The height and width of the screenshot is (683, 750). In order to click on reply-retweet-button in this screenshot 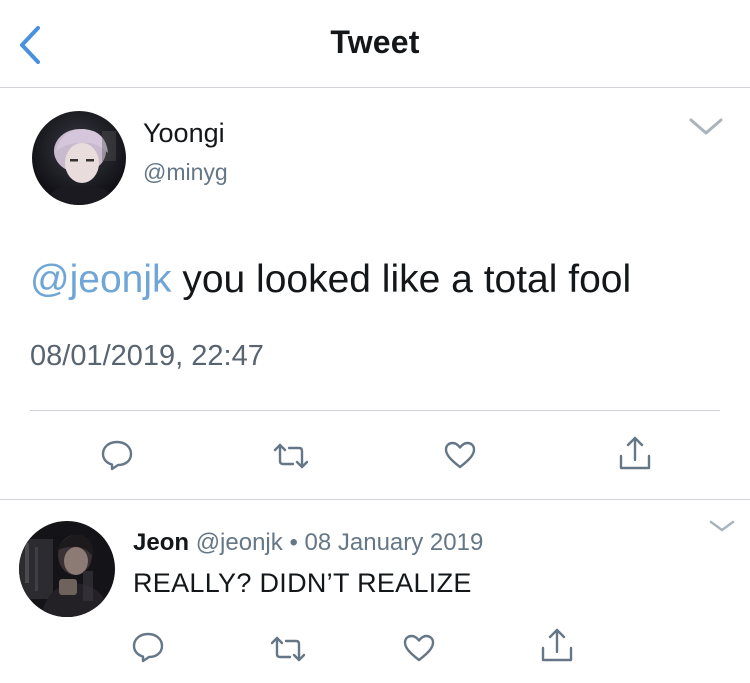, I will do `click(288, 651)`.